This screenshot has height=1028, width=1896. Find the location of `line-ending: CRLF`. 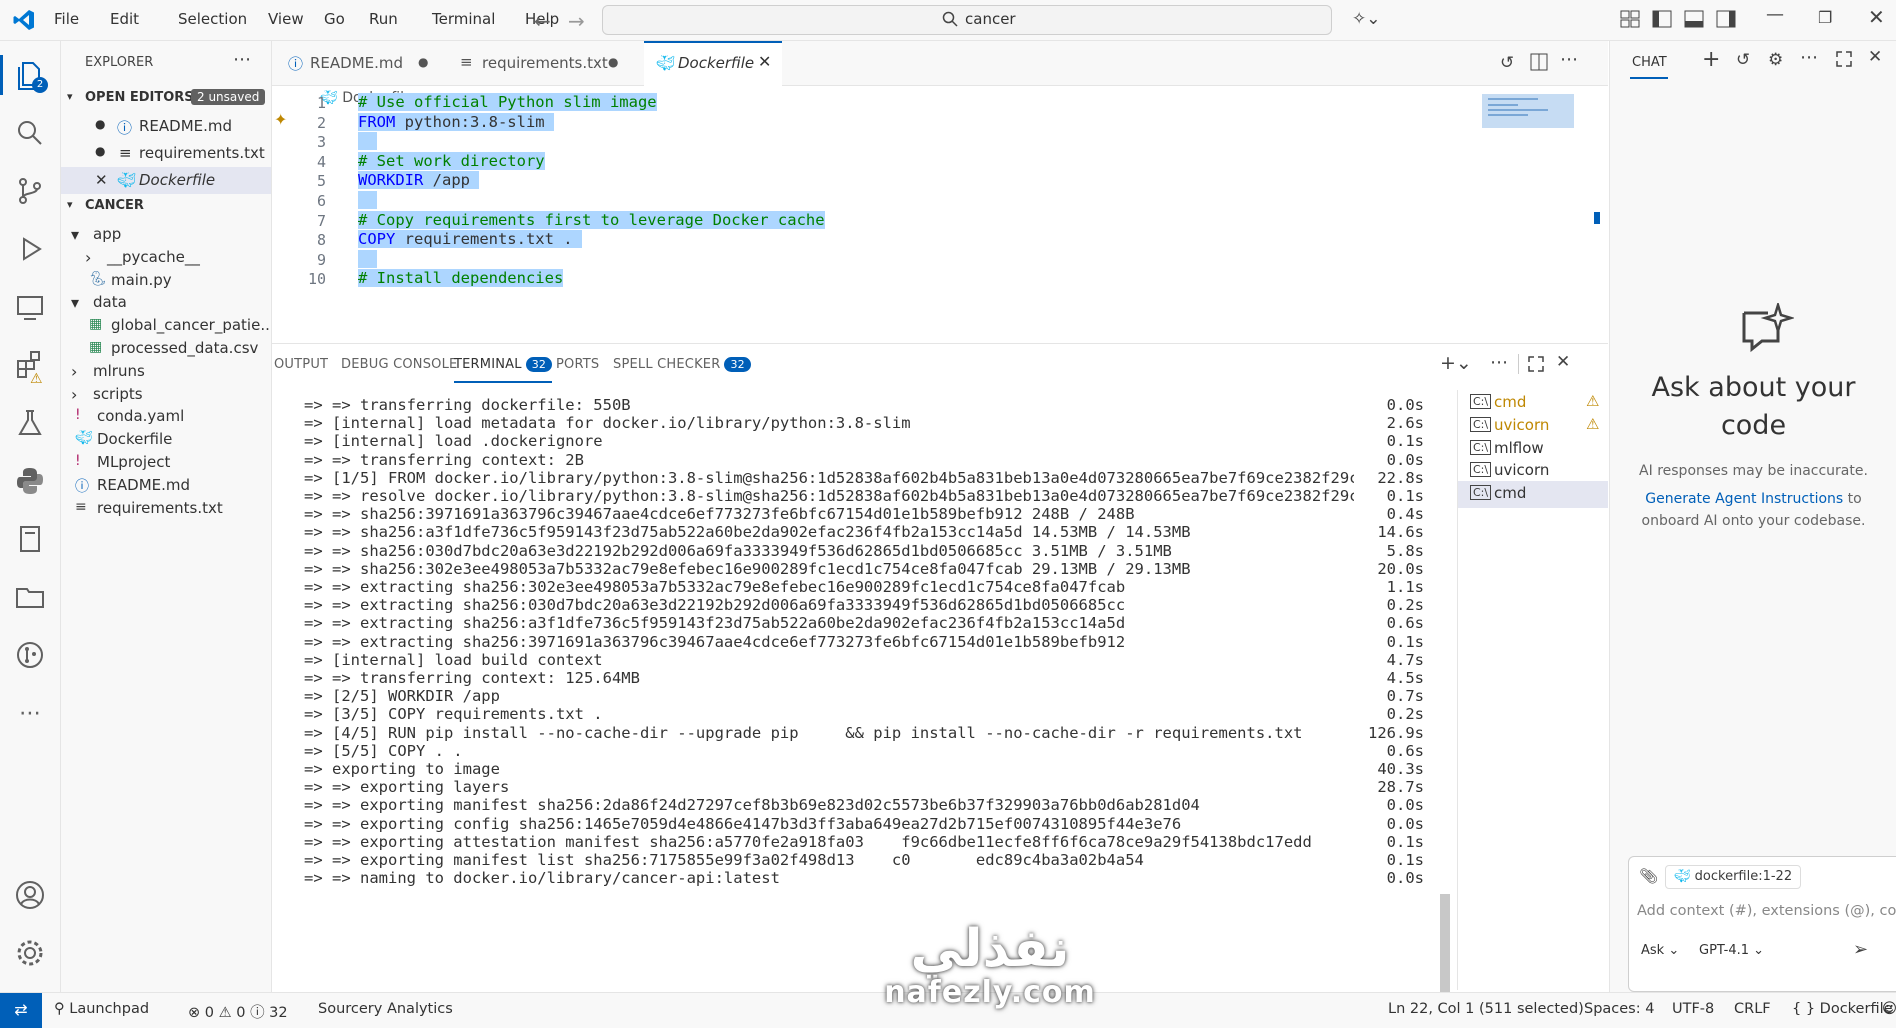

line-ending: CRLF is located at coordinates (1752, 1009).